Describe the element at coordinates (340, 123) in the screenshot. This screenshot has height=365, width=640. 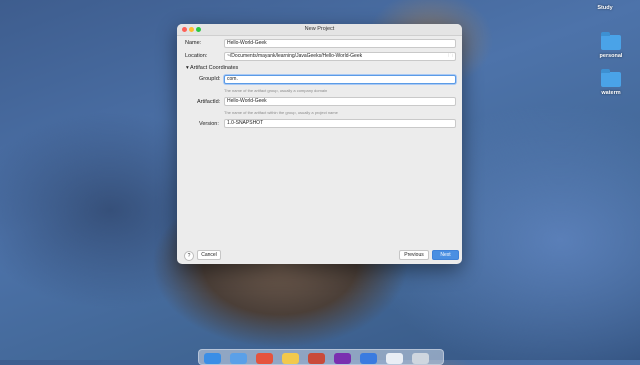
I see `version-field: 1.0-SNAPSHOT` at that location.